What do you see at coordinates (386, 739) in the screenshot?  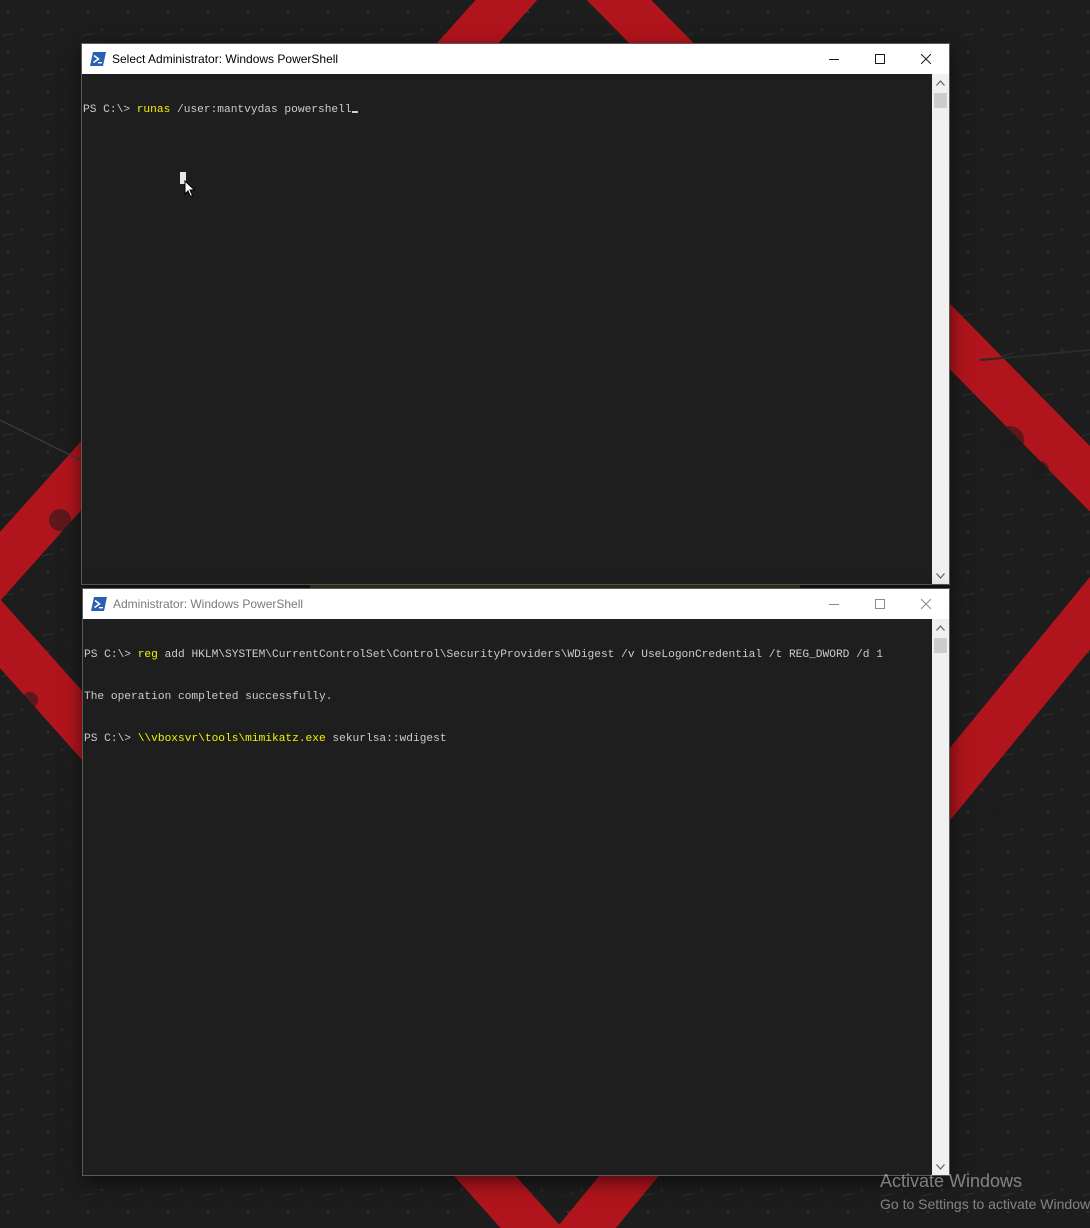 I see `command-args: sekurlsa::wdigest` at bounding box center [386, 739].